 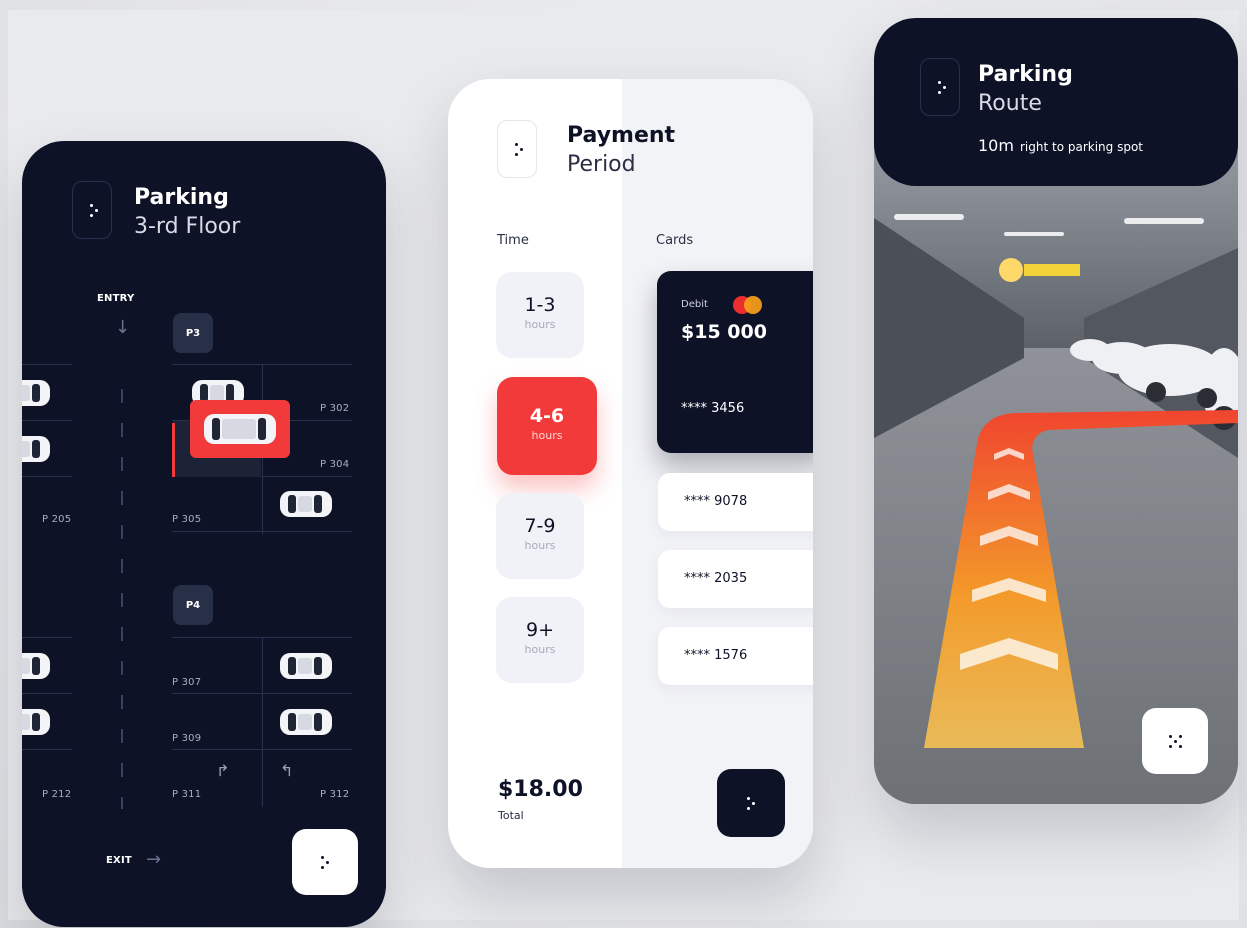 I want to click on spot-label: P 205, so click(x=57, y=519).